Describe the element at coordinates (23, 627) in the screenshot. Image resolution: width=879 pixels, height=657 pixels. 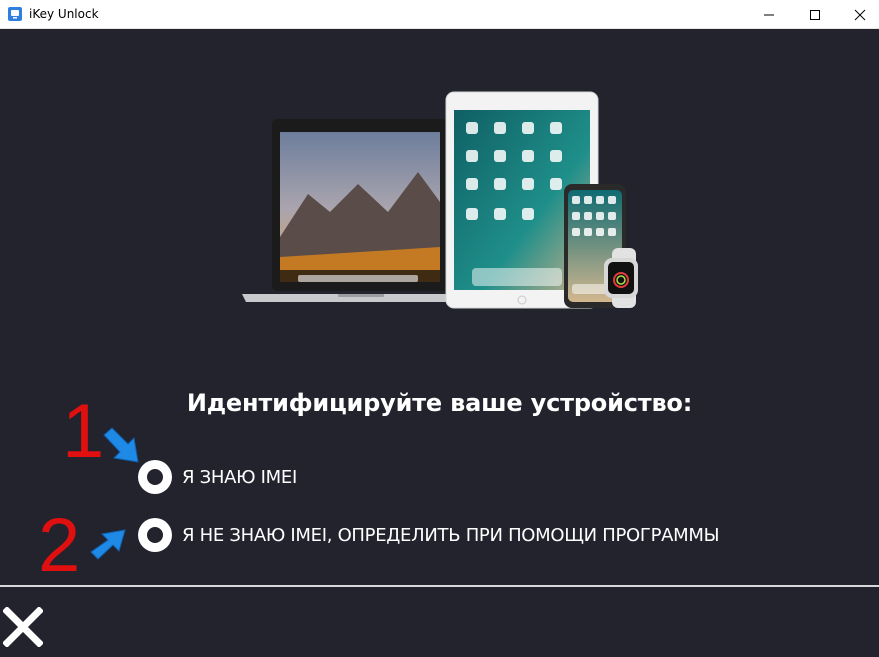
I see `close-x-icon` at that location.